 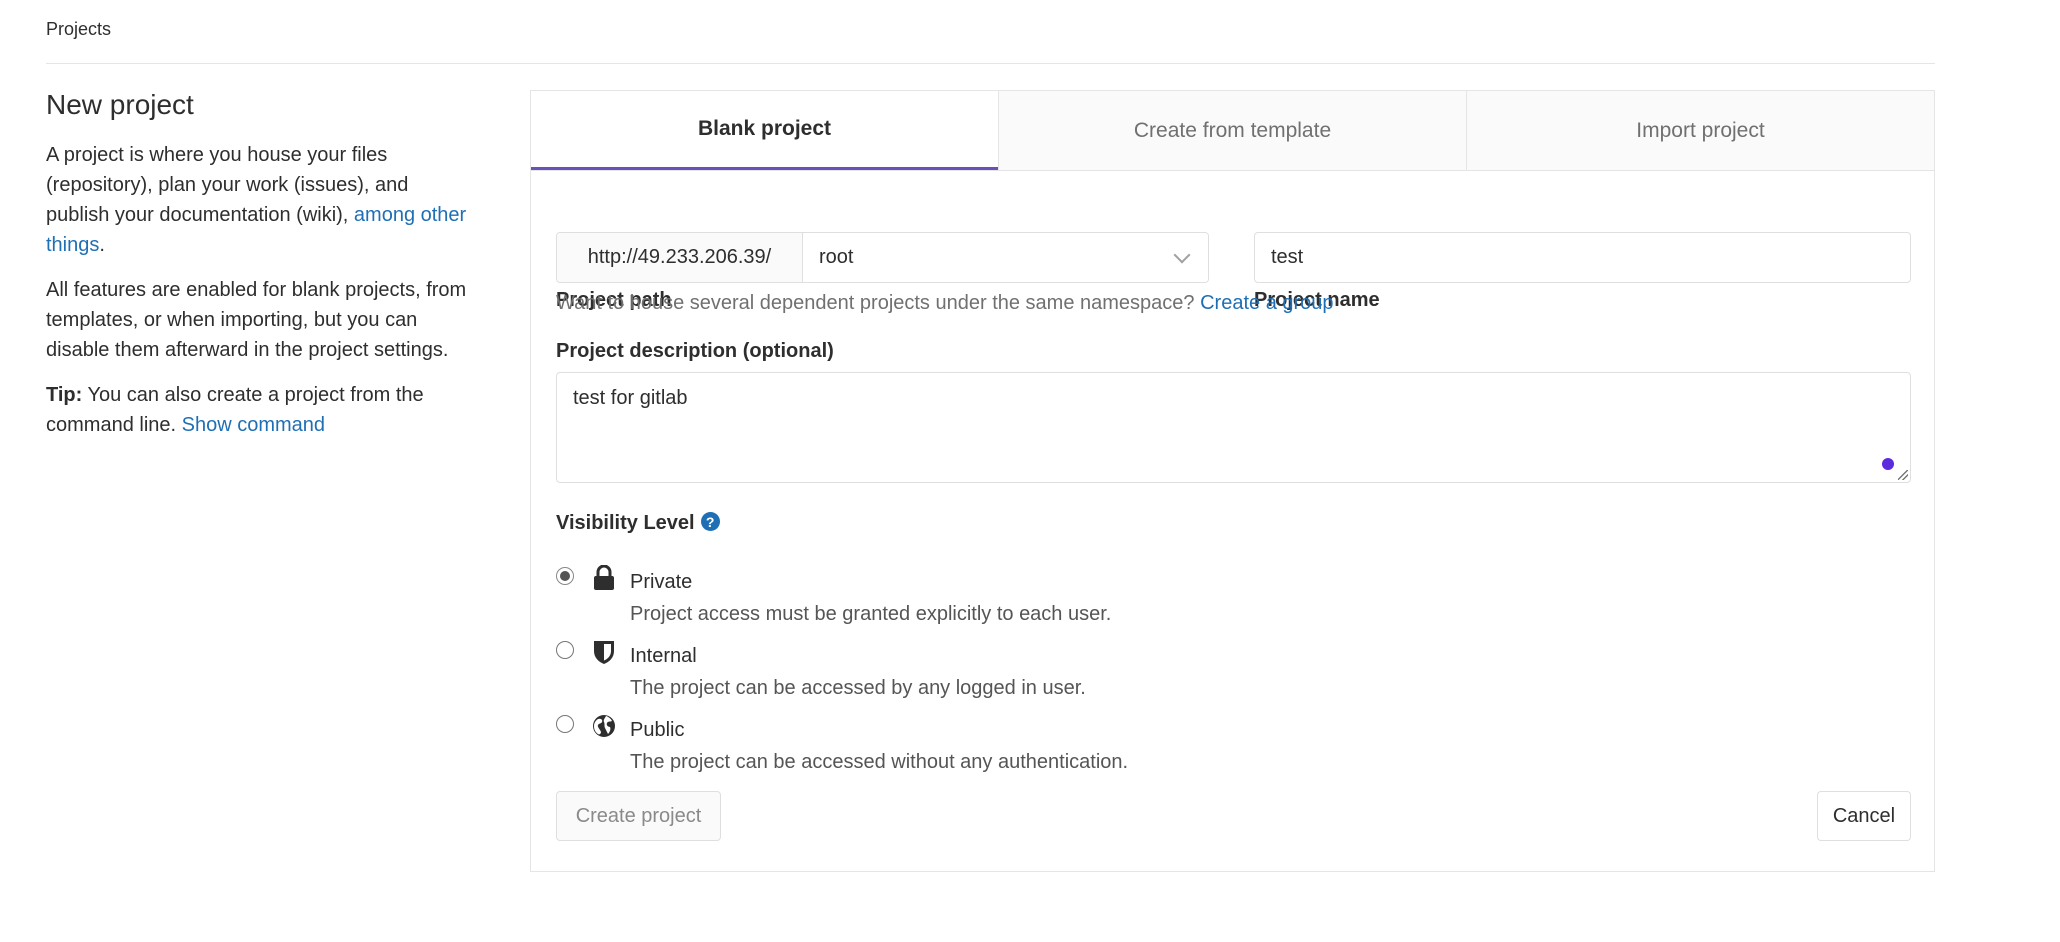 I want to click on tip-label: Tip:, so click(x=64, y=395).